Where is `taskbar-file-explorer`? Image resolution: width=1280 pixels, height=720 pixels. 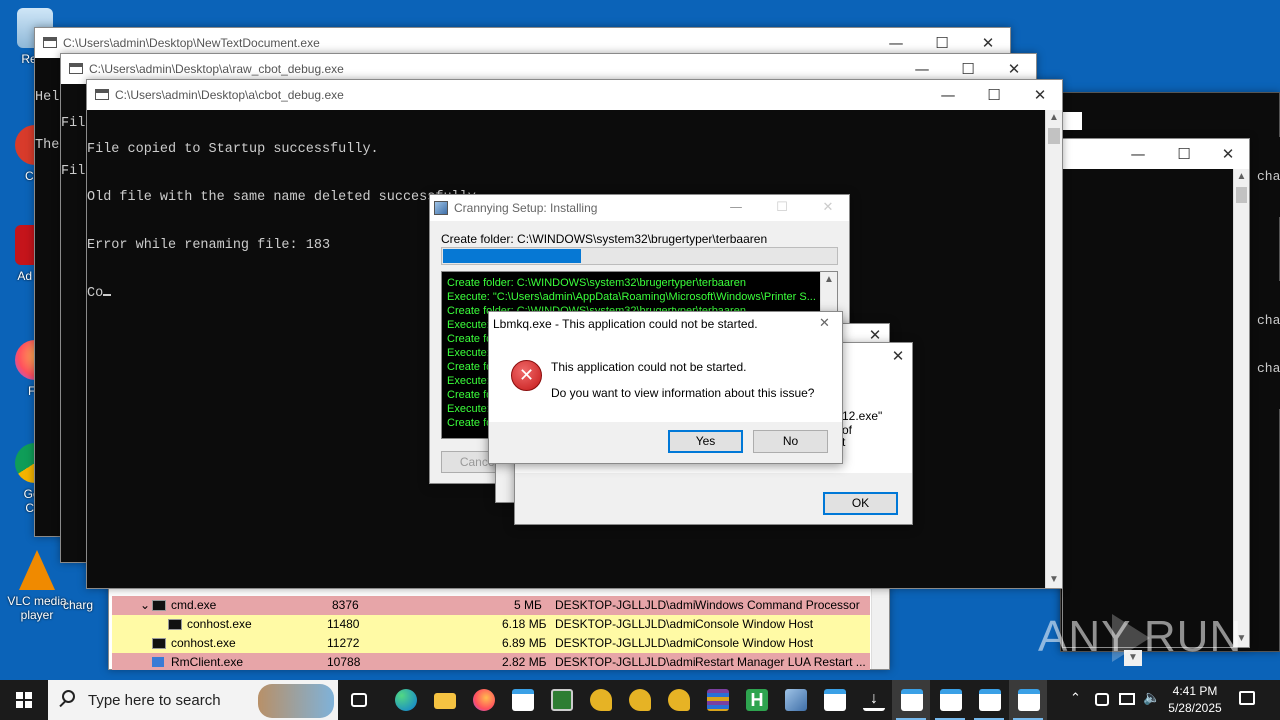 taskbar-file-explorer is located at coordinates (444, 700).